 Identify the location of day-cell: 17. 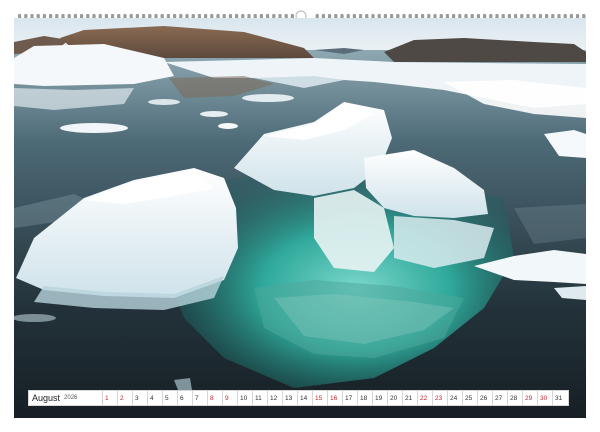
(350, 398).